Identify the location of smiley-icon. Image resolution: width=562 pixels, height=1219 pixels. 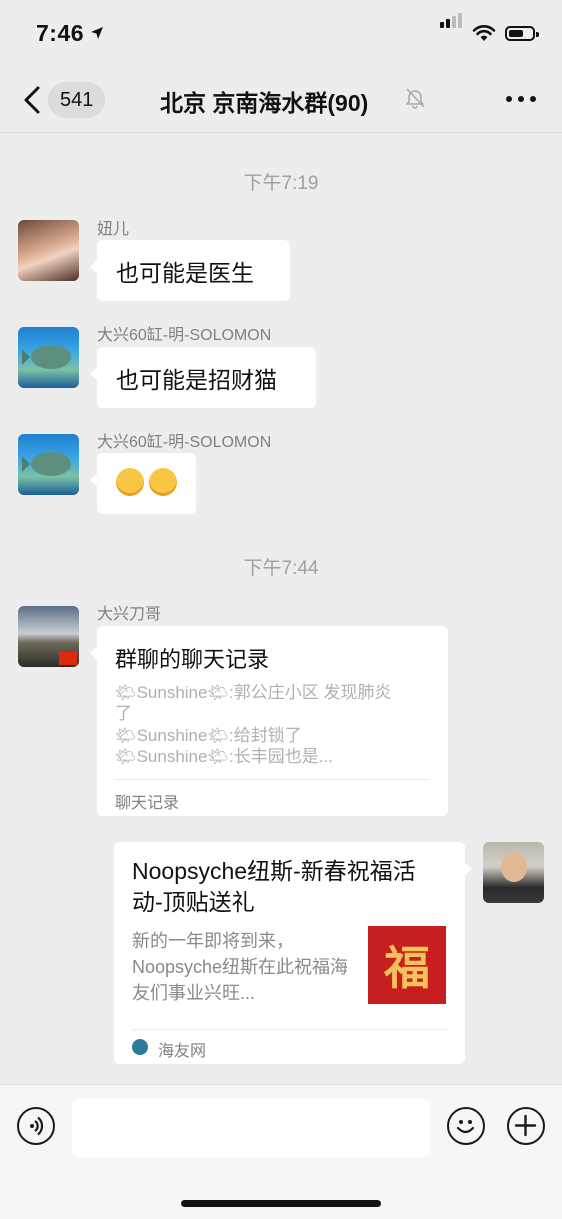
(465, 1127).